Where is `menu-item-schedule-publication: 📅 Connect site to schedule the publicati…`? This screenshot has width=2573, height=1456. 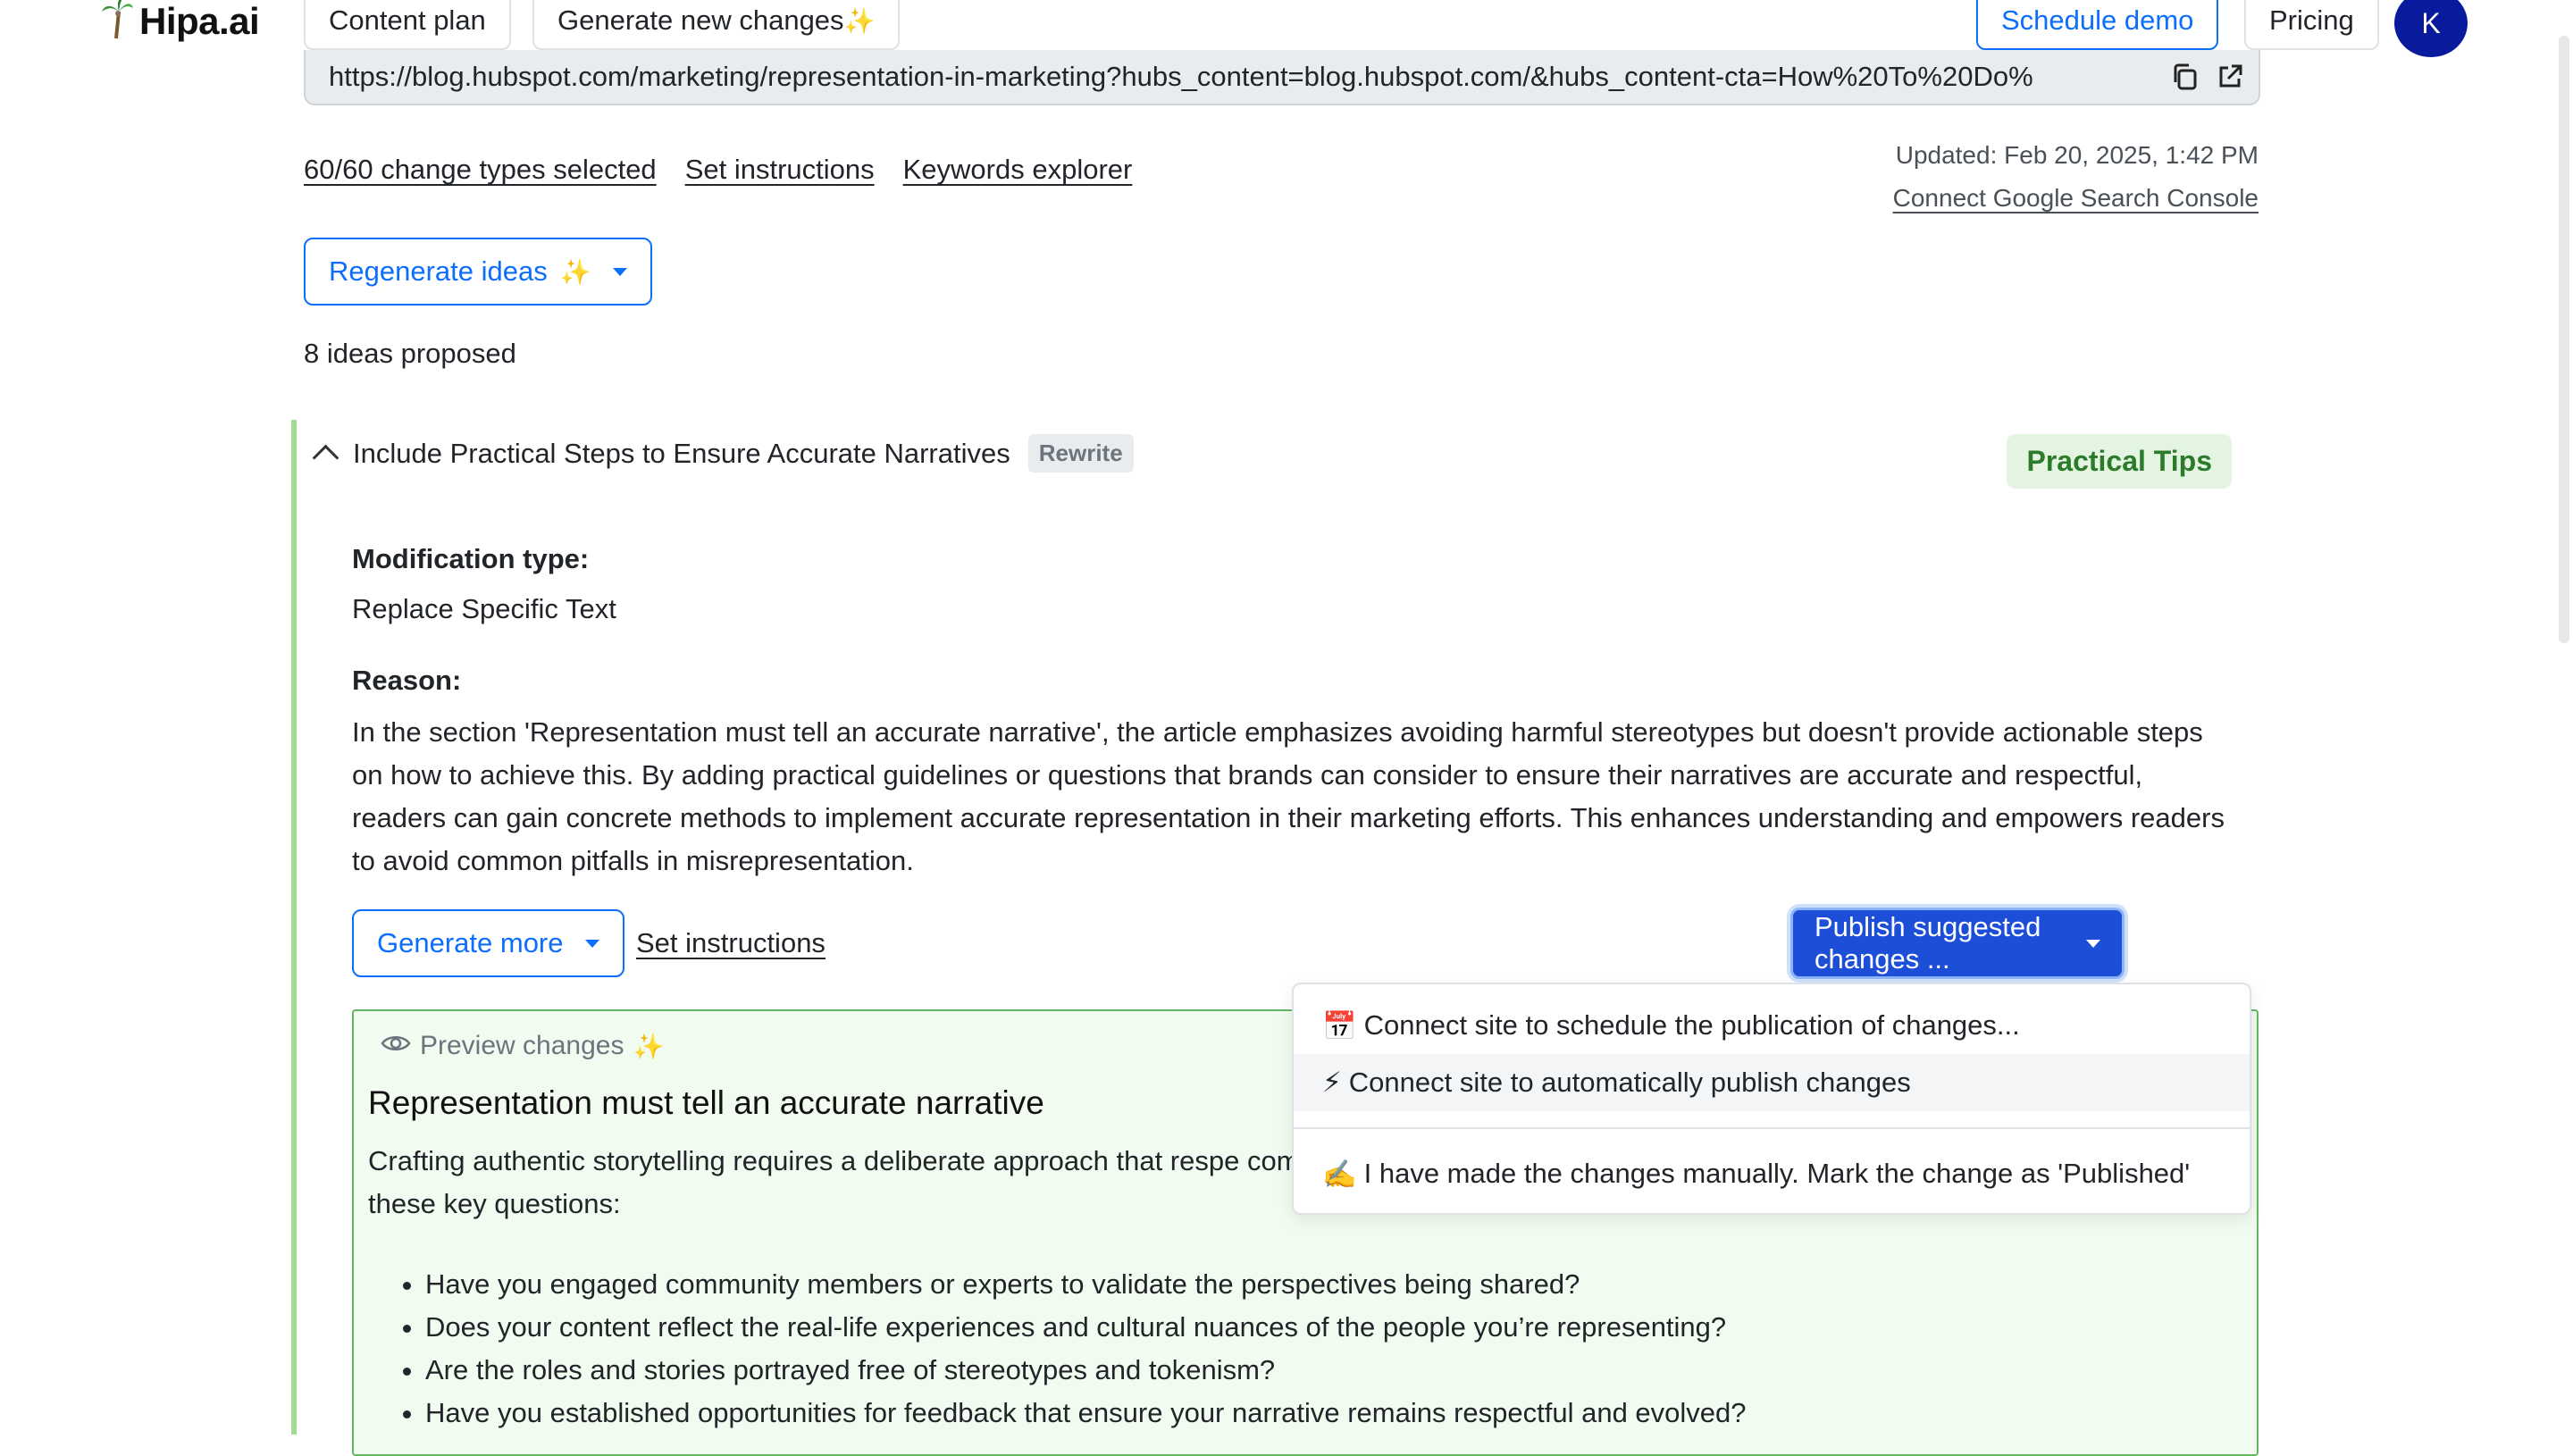
menu-item-schedule-publication: 📅 Connect site to schedule the publicati… is located at coordinates (1772, 1025).